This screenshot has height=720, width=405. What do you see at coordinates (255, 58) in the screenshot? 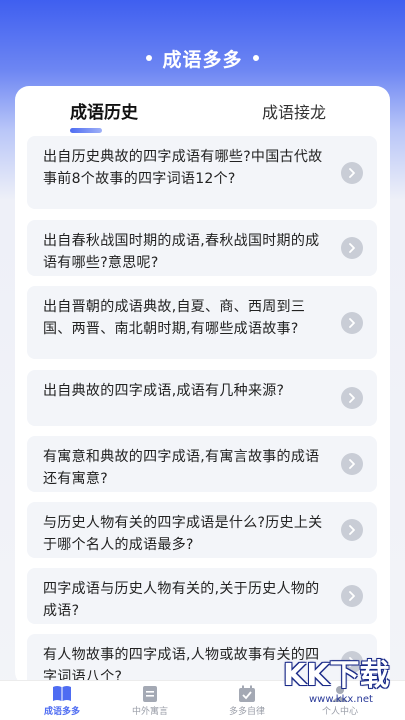
I see `right-dot-icon` at bounding box center [255, 58].